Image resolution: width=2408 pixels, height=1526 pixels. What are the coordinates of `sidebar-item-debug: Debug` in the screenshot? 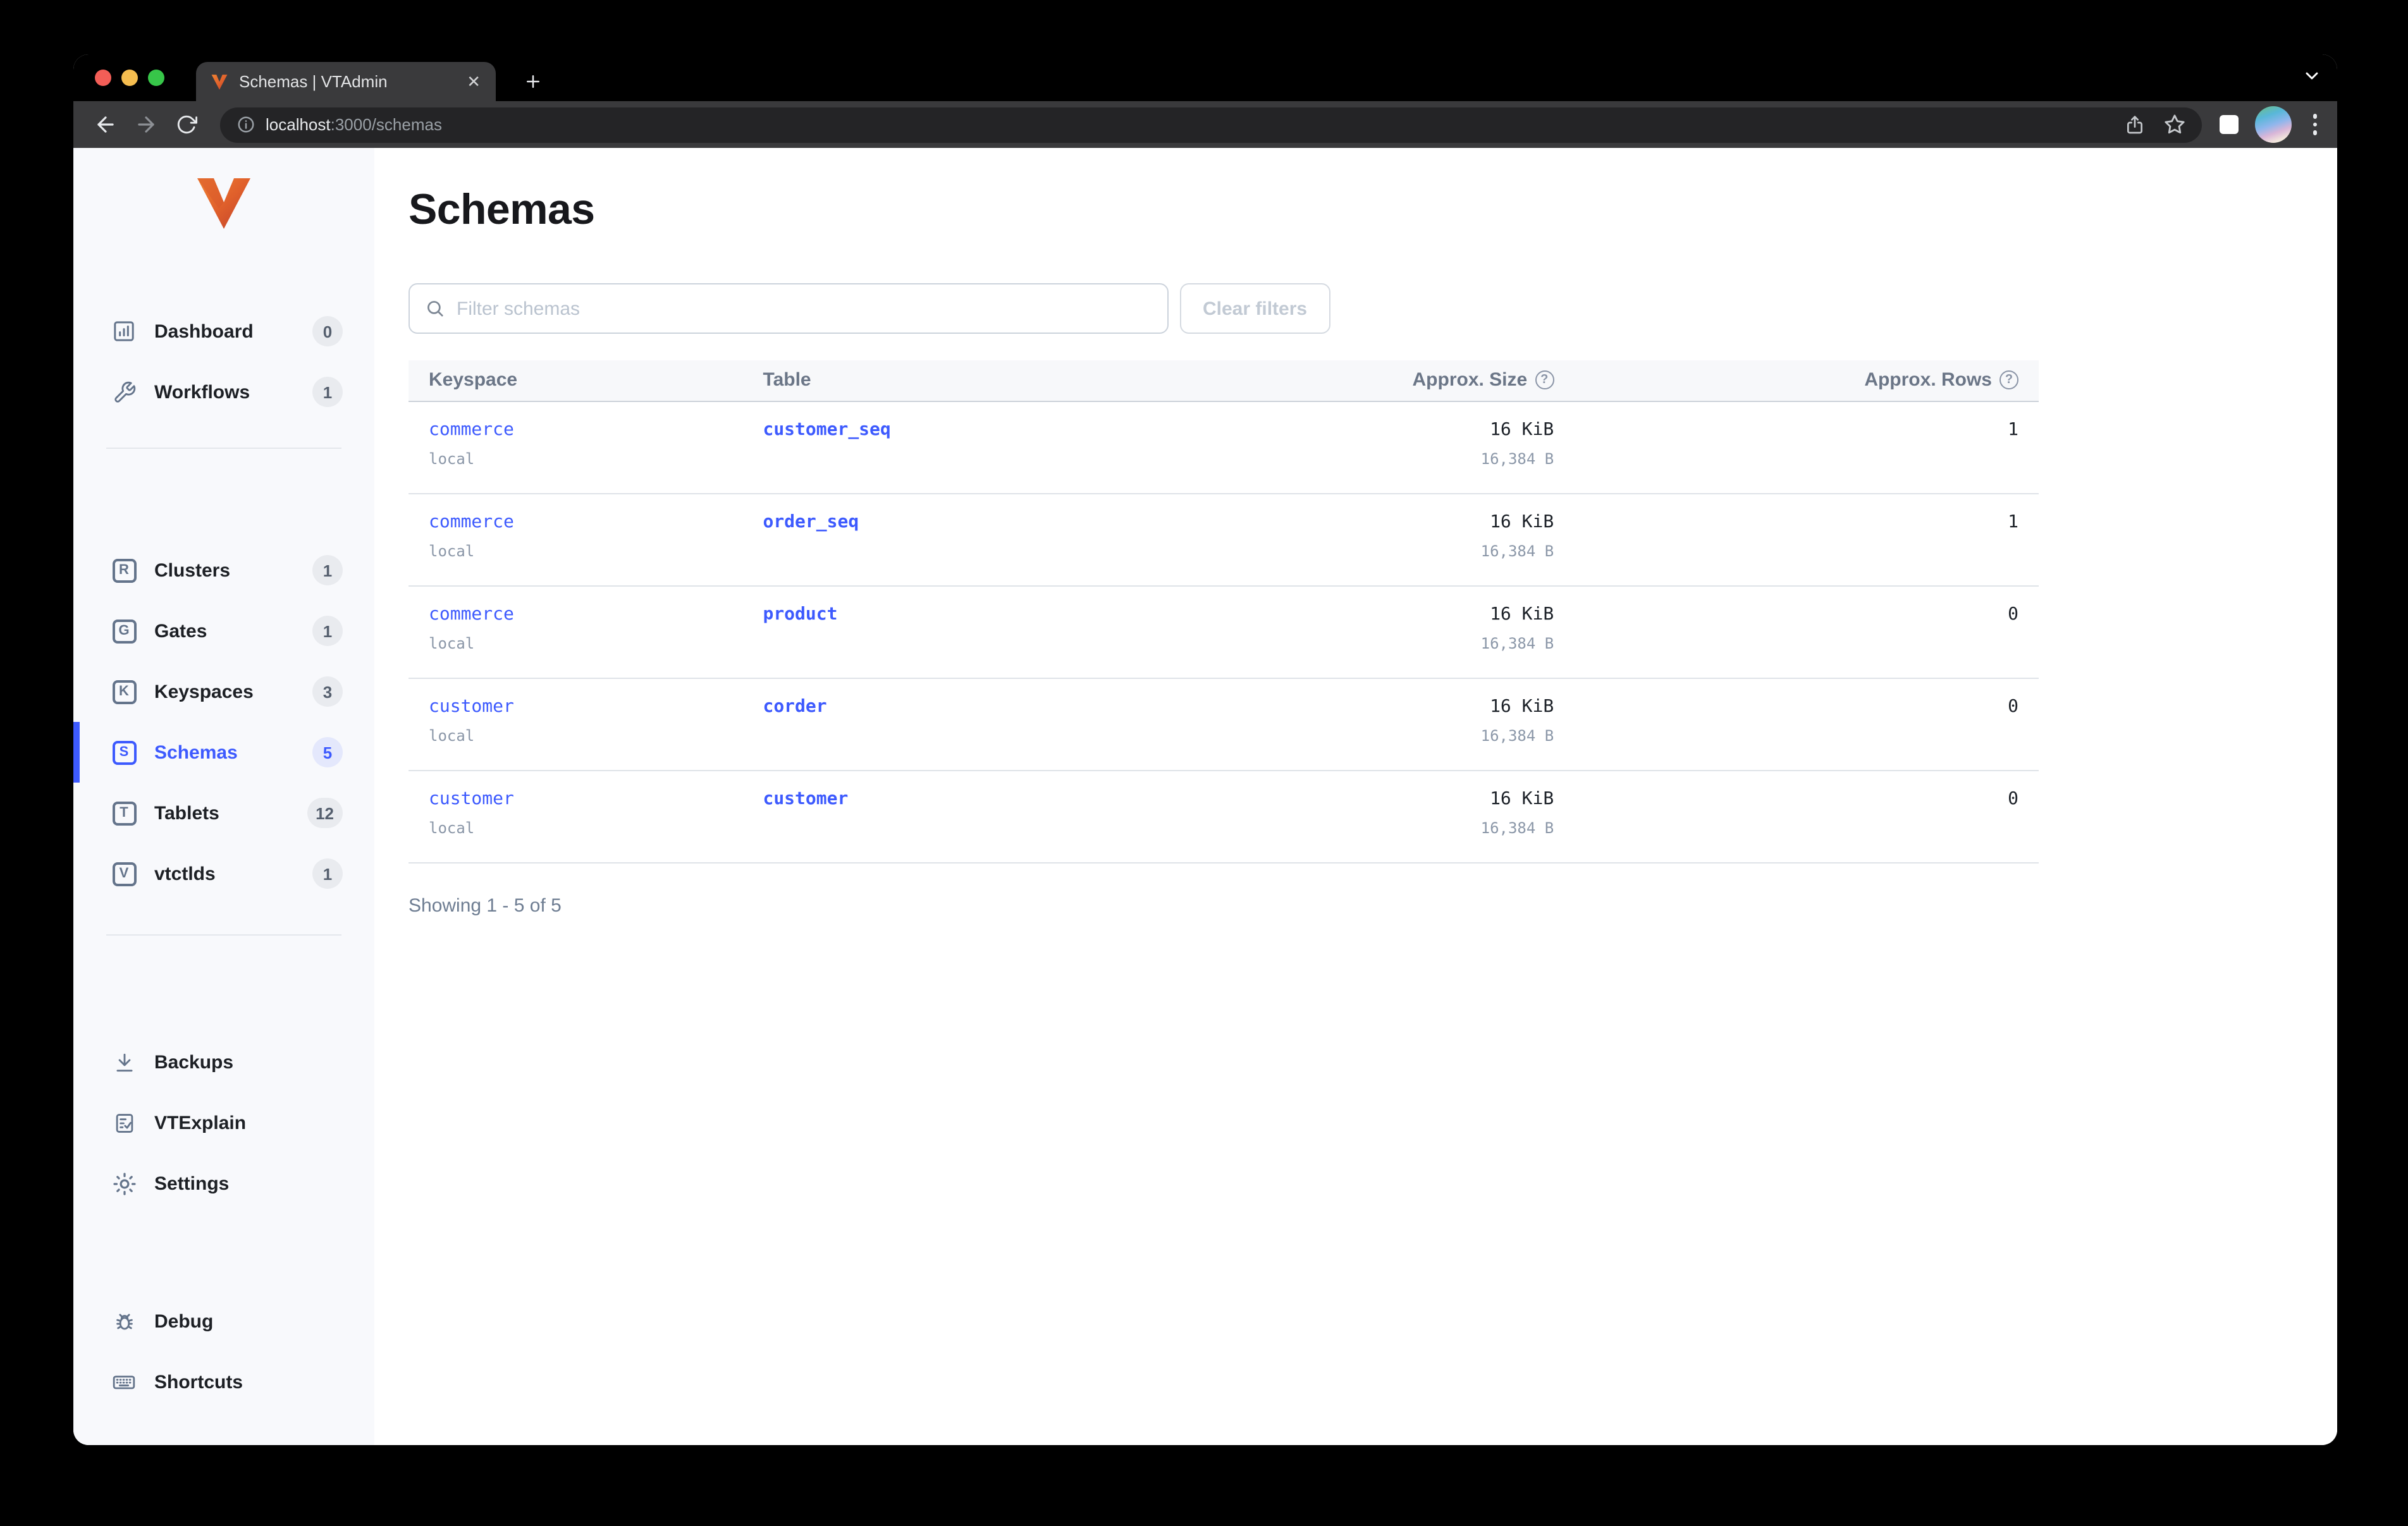 It's located at (223, 1321).